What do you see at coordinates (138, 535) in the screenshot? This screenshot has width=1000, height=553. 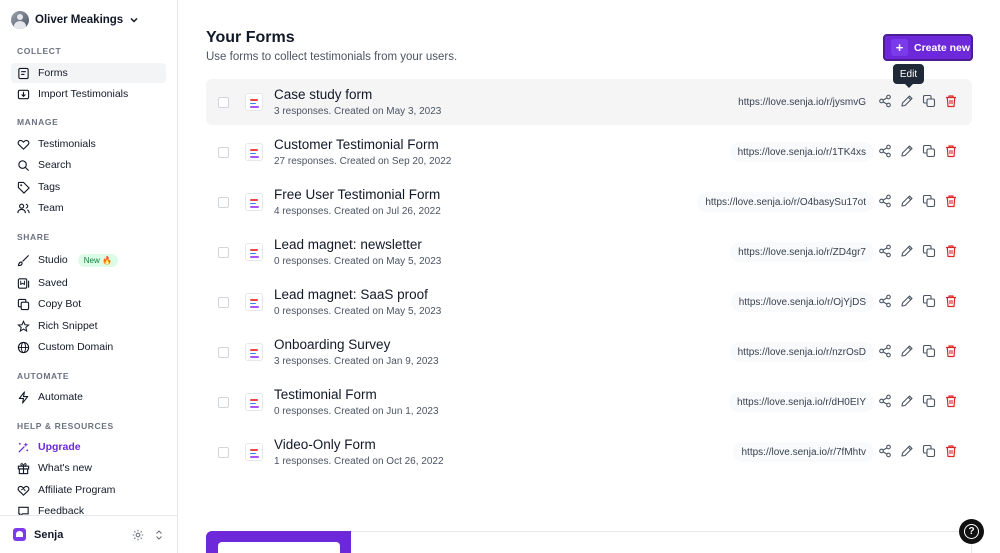 I see `gear-icon` at bounding box center [138, 535].